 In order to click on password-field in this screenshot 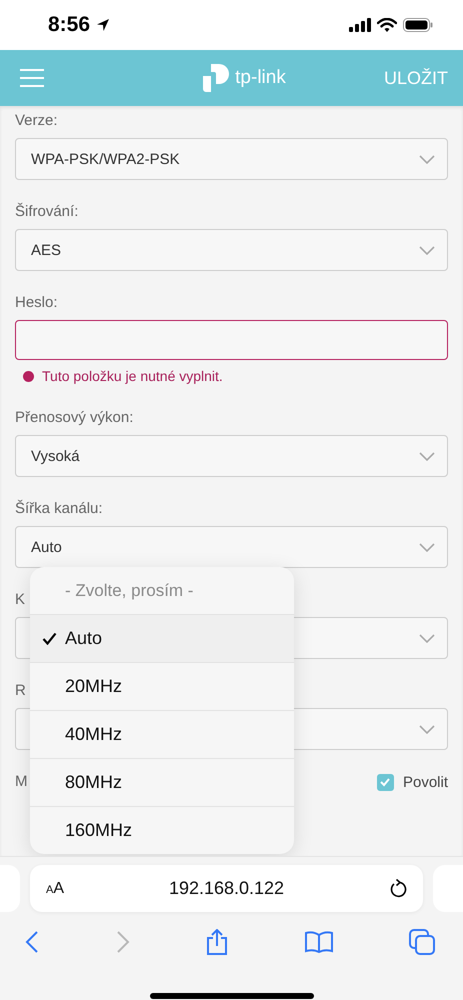, I will do `click(231, 340)`.